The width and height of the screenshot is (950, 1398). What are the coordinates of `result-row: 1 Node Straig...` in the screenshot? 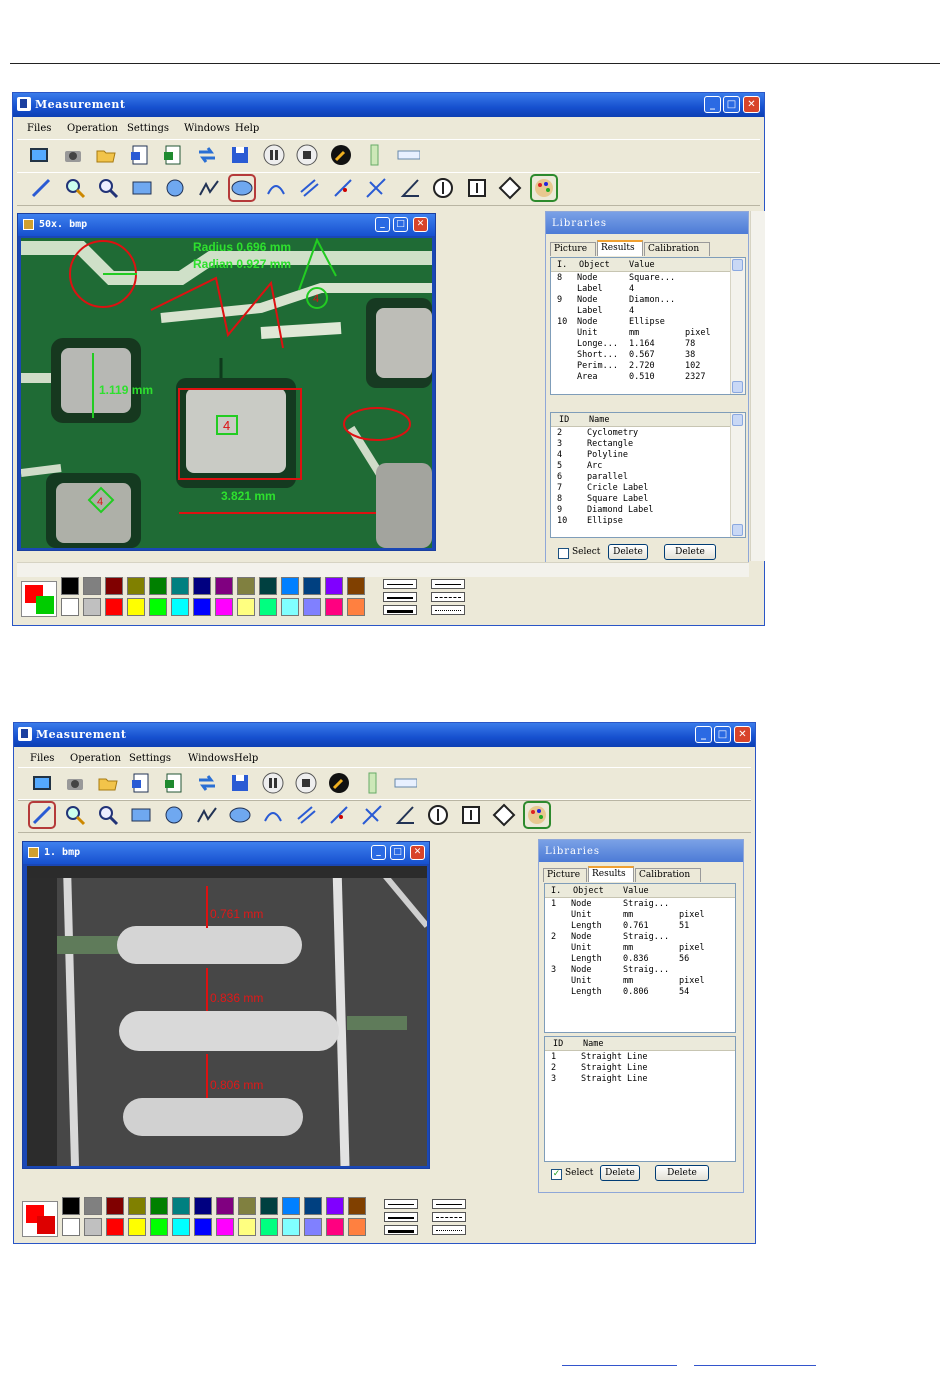 It's located at (640, 904).